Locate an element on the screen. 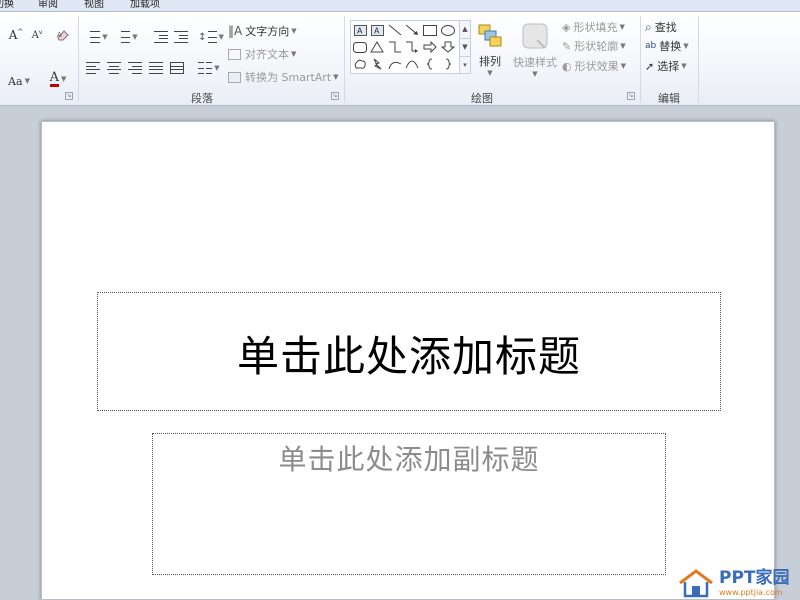  shape-effects-icon: ◐ is located at coordinates (567, 66).